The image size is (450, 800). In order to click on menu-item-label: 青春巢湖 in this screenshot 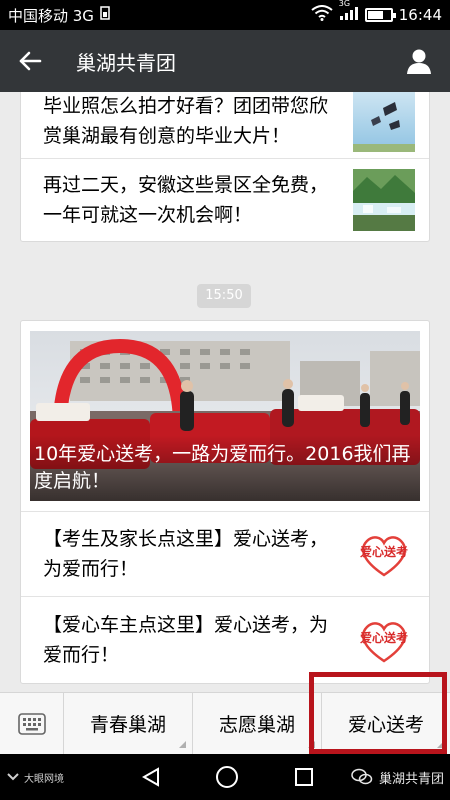, I will do `click(127, 725)`.